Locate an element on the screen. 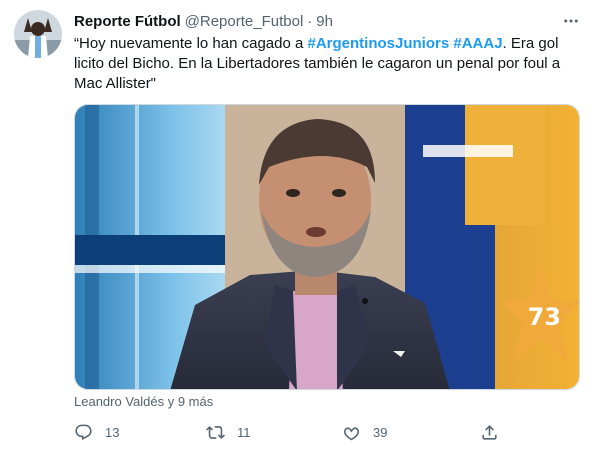  share-icon is located at coordinates (489, 432).